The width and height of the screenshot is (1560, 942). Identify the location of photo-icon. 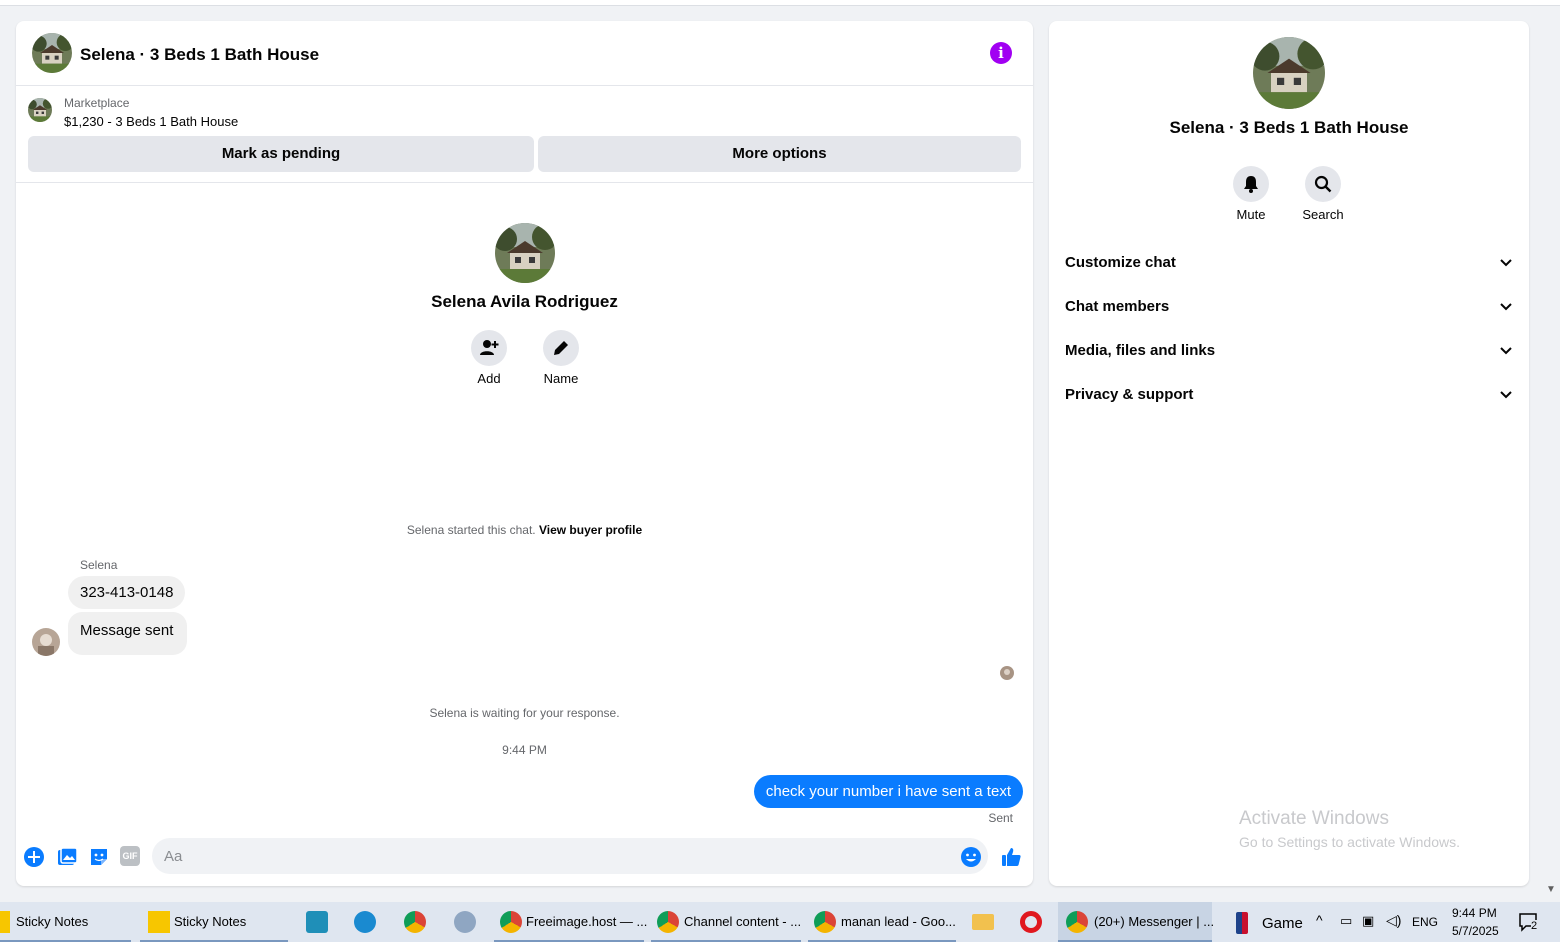
(67, 857).